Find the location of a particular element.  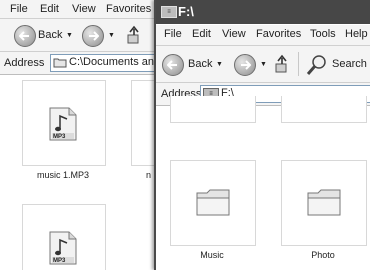

toolbar: Back ▼ ▼ Search is located at coordinates (263, 64).